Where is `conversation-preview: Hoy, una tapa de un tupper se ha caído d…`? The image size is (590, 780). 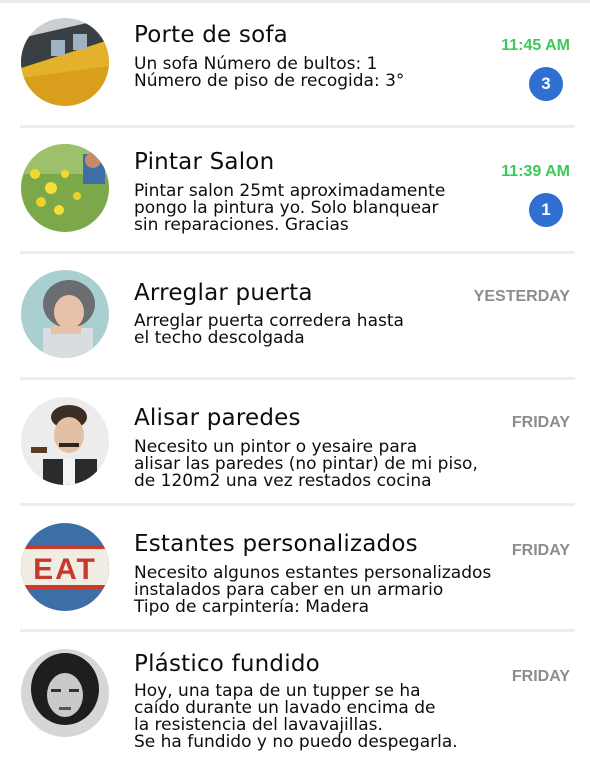 conversation-preview: Hoy, una tapa de un tupper se ha caído d… is located at coordinates (296, 716).